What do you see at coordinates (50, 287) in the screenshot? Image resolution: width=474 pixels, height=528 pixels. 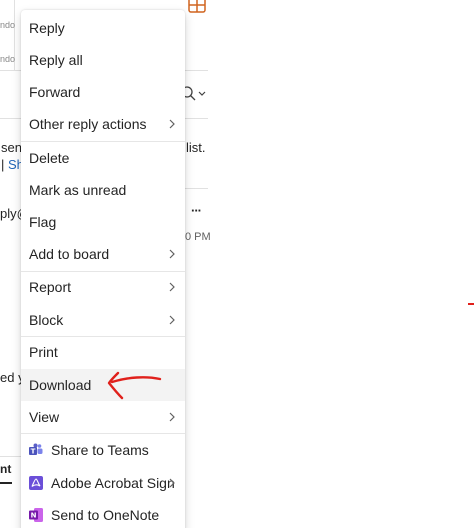 I see `menu-item-label: Report` at bounding box center [50, 287].